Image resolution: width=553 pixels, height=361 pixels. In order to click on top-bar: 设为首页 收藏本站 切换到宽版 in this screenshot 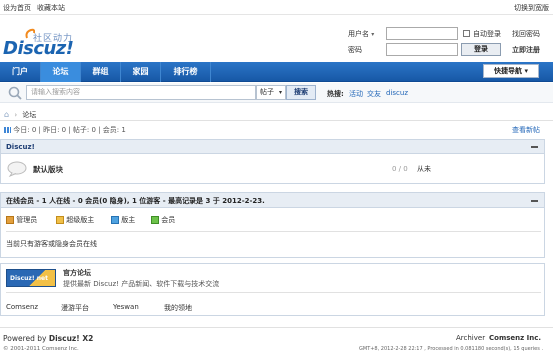, I will do `click(276, 7)`.